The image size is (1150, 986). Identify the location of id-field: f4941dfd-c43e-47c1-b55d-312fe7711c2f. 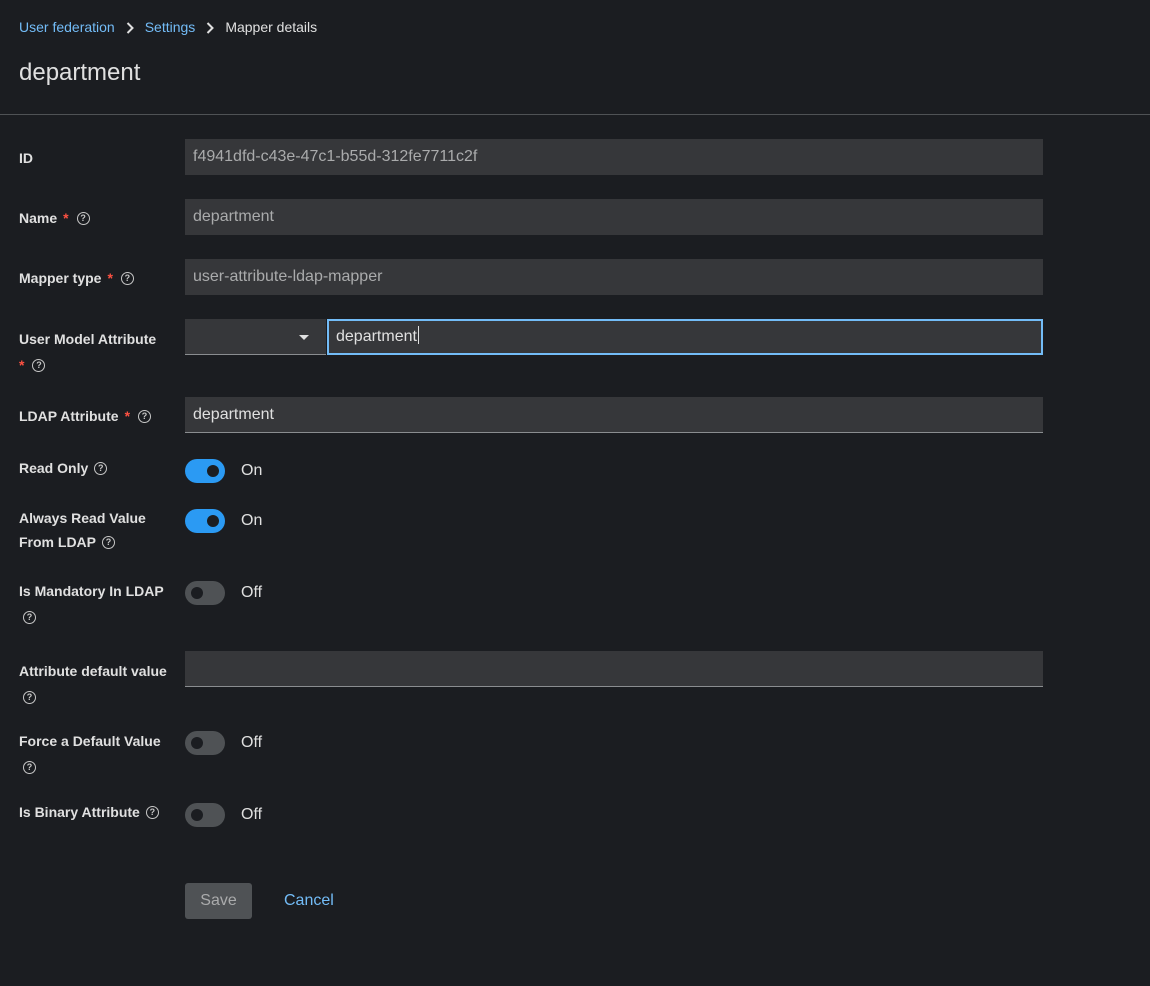
(614, 157).